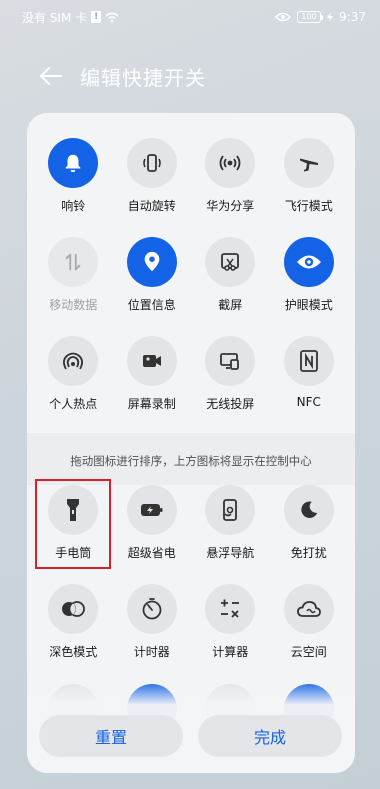 Image resolution: width=380 pixels, height=789 pixels. I want to click on toggle-wireless-projection: 无线投屏, so click(230, 385).